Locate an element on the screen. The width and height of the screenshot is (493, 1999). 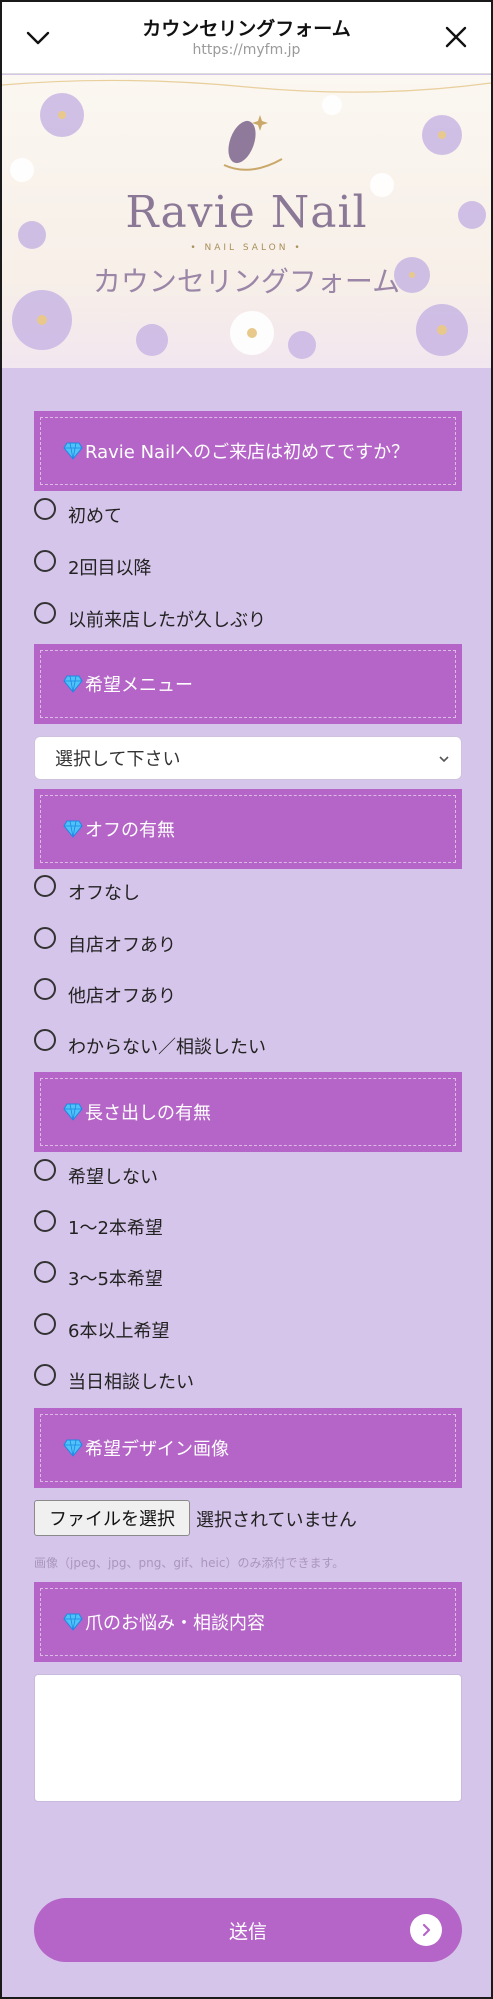
radio-length-1: 希望しない is located at coordinates (96, 1174).